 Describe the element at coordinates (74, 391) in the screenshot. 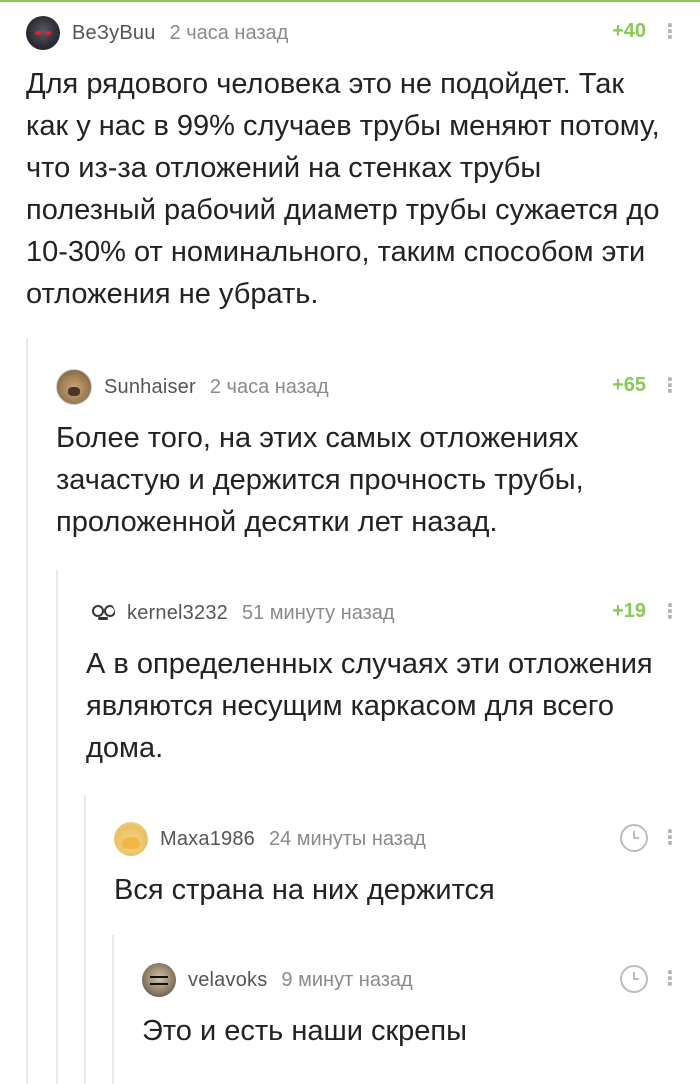

I see `avatar-dog-snout` at that location.